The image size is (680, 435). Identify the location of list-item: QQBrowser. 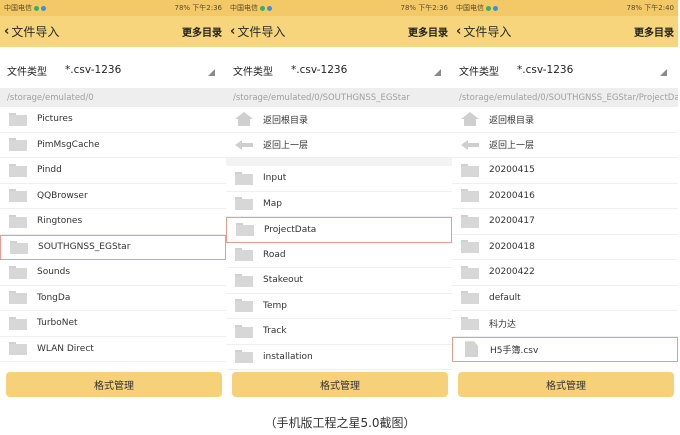
(113, 196).